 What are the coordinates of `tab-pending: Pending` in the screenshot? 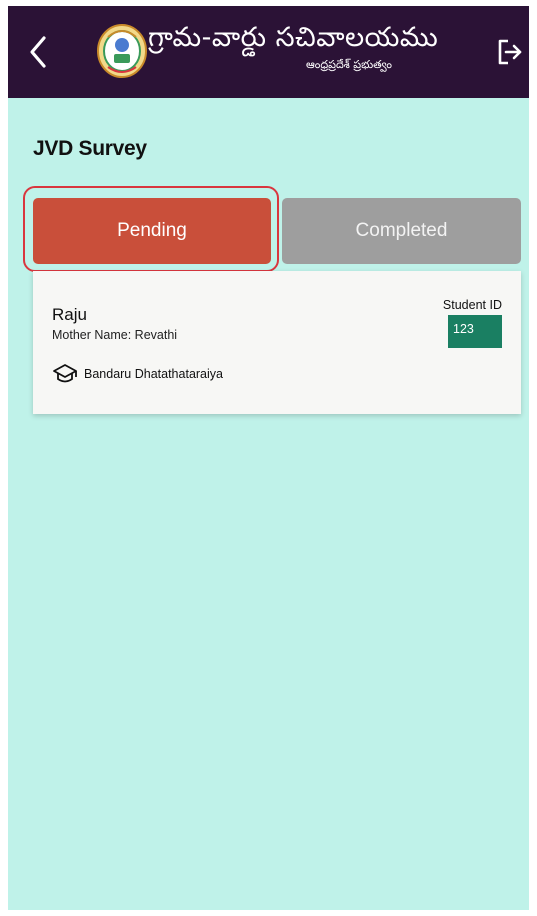 It's located at (152, 231).